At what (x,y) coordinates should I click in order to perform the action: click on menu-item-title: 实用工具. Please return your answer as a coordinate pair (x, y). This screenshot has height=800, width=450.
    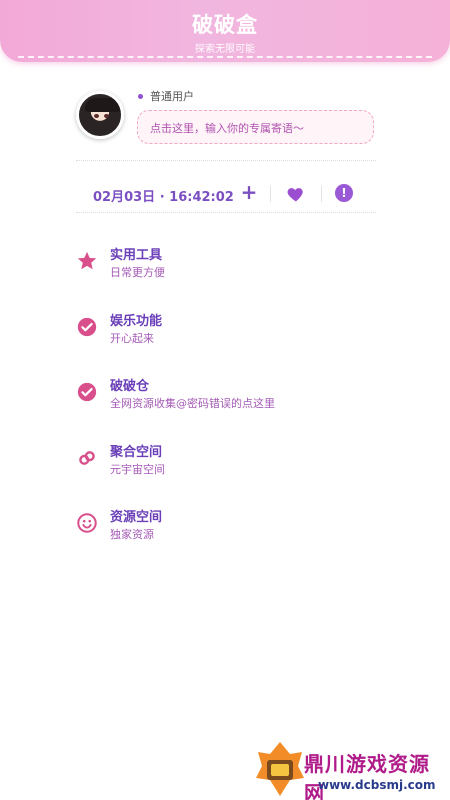
    Looking at the image, I should click on (136, 255).